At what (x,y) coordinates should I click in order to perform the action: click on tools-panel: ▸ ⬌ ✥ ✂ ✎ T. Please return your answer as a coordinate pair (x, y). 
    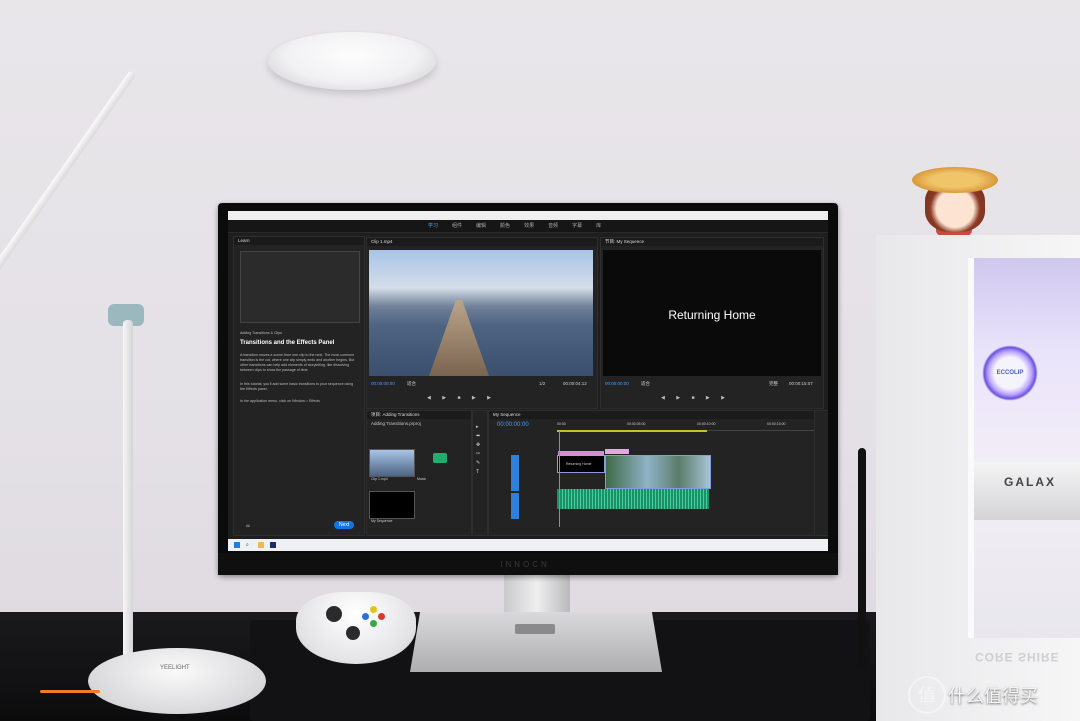
    Looking at the image, I should click on (480, 473).